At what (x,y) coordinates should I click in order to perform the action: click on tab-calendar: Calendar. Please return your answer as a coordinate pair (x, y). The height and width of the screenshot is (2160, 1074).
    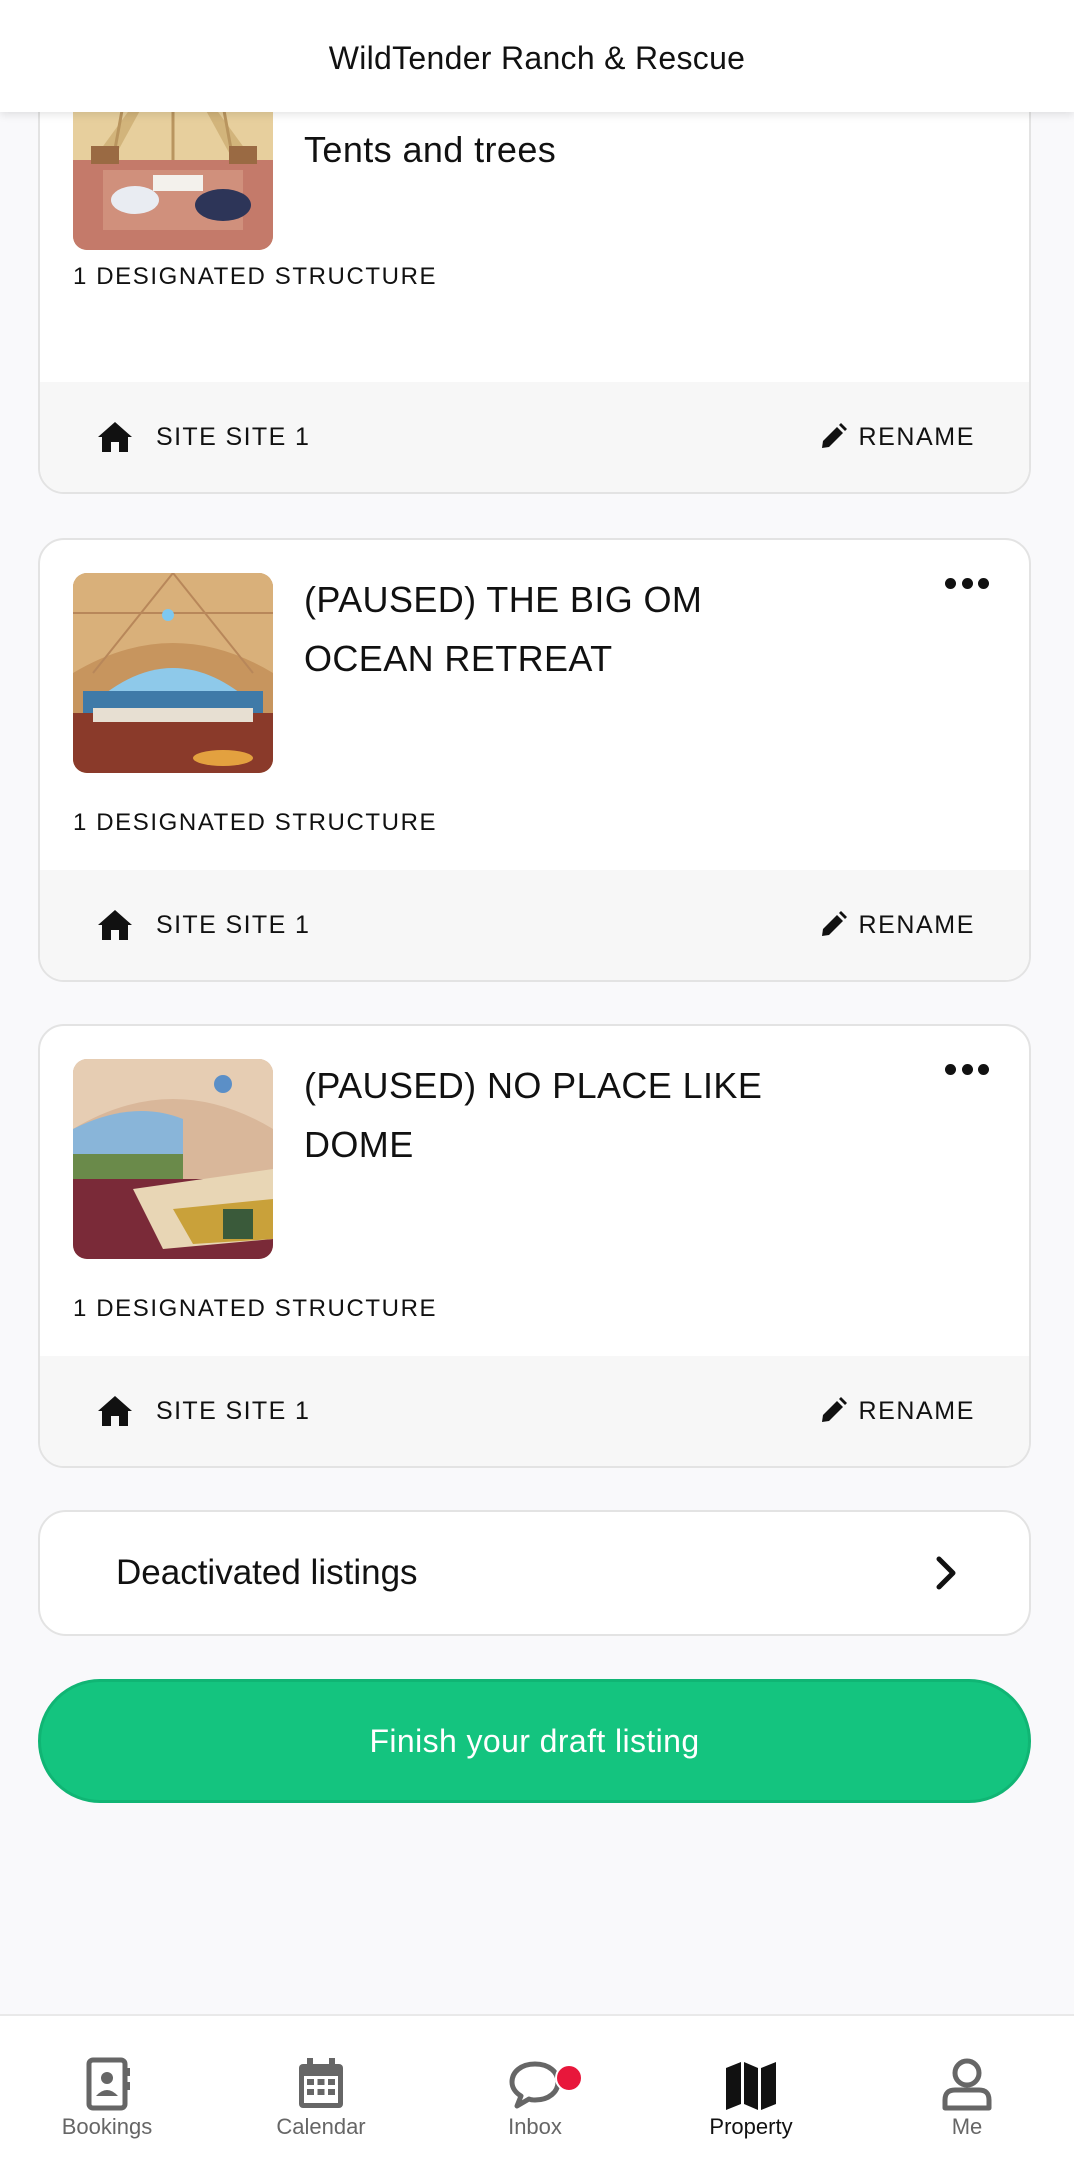
    Looking at the image, I should click on (321, 2088).